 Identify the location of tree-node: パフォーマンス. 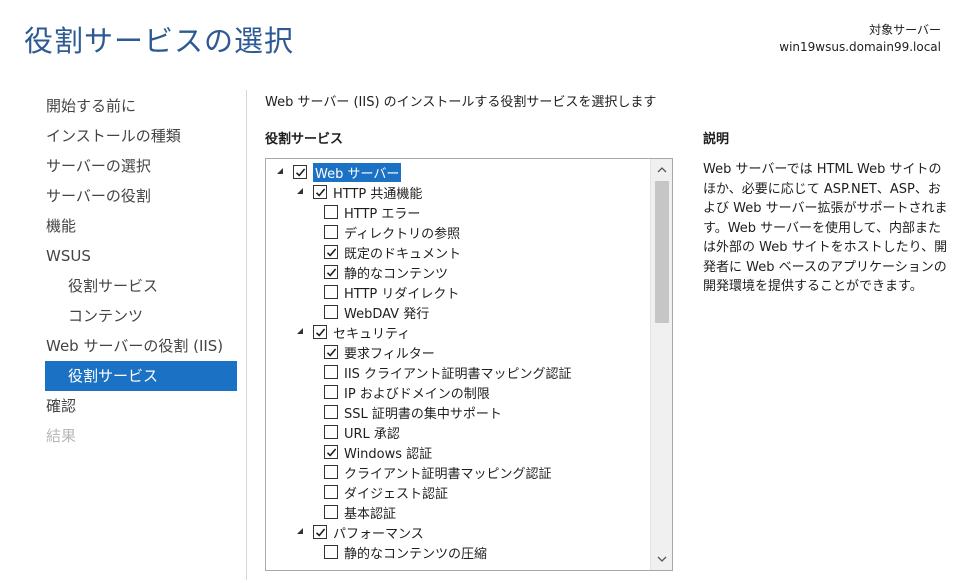
(457, 532).